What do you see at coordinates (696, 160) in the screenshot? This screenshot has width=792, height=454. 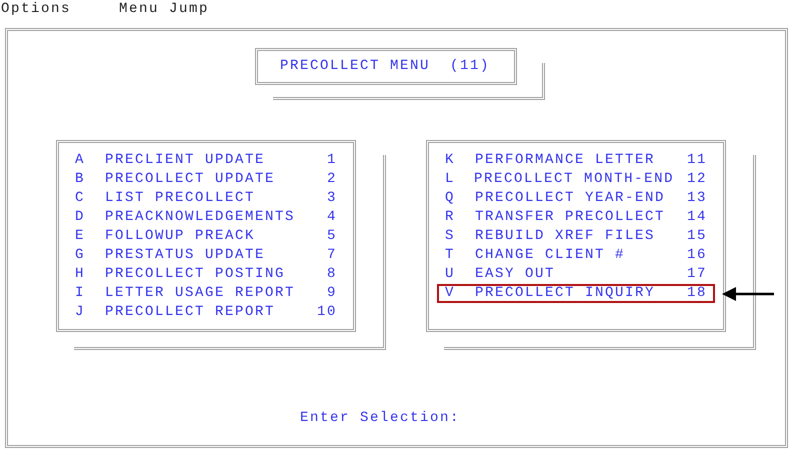 I see `option-number: 11` at bounding box center [696, 160].